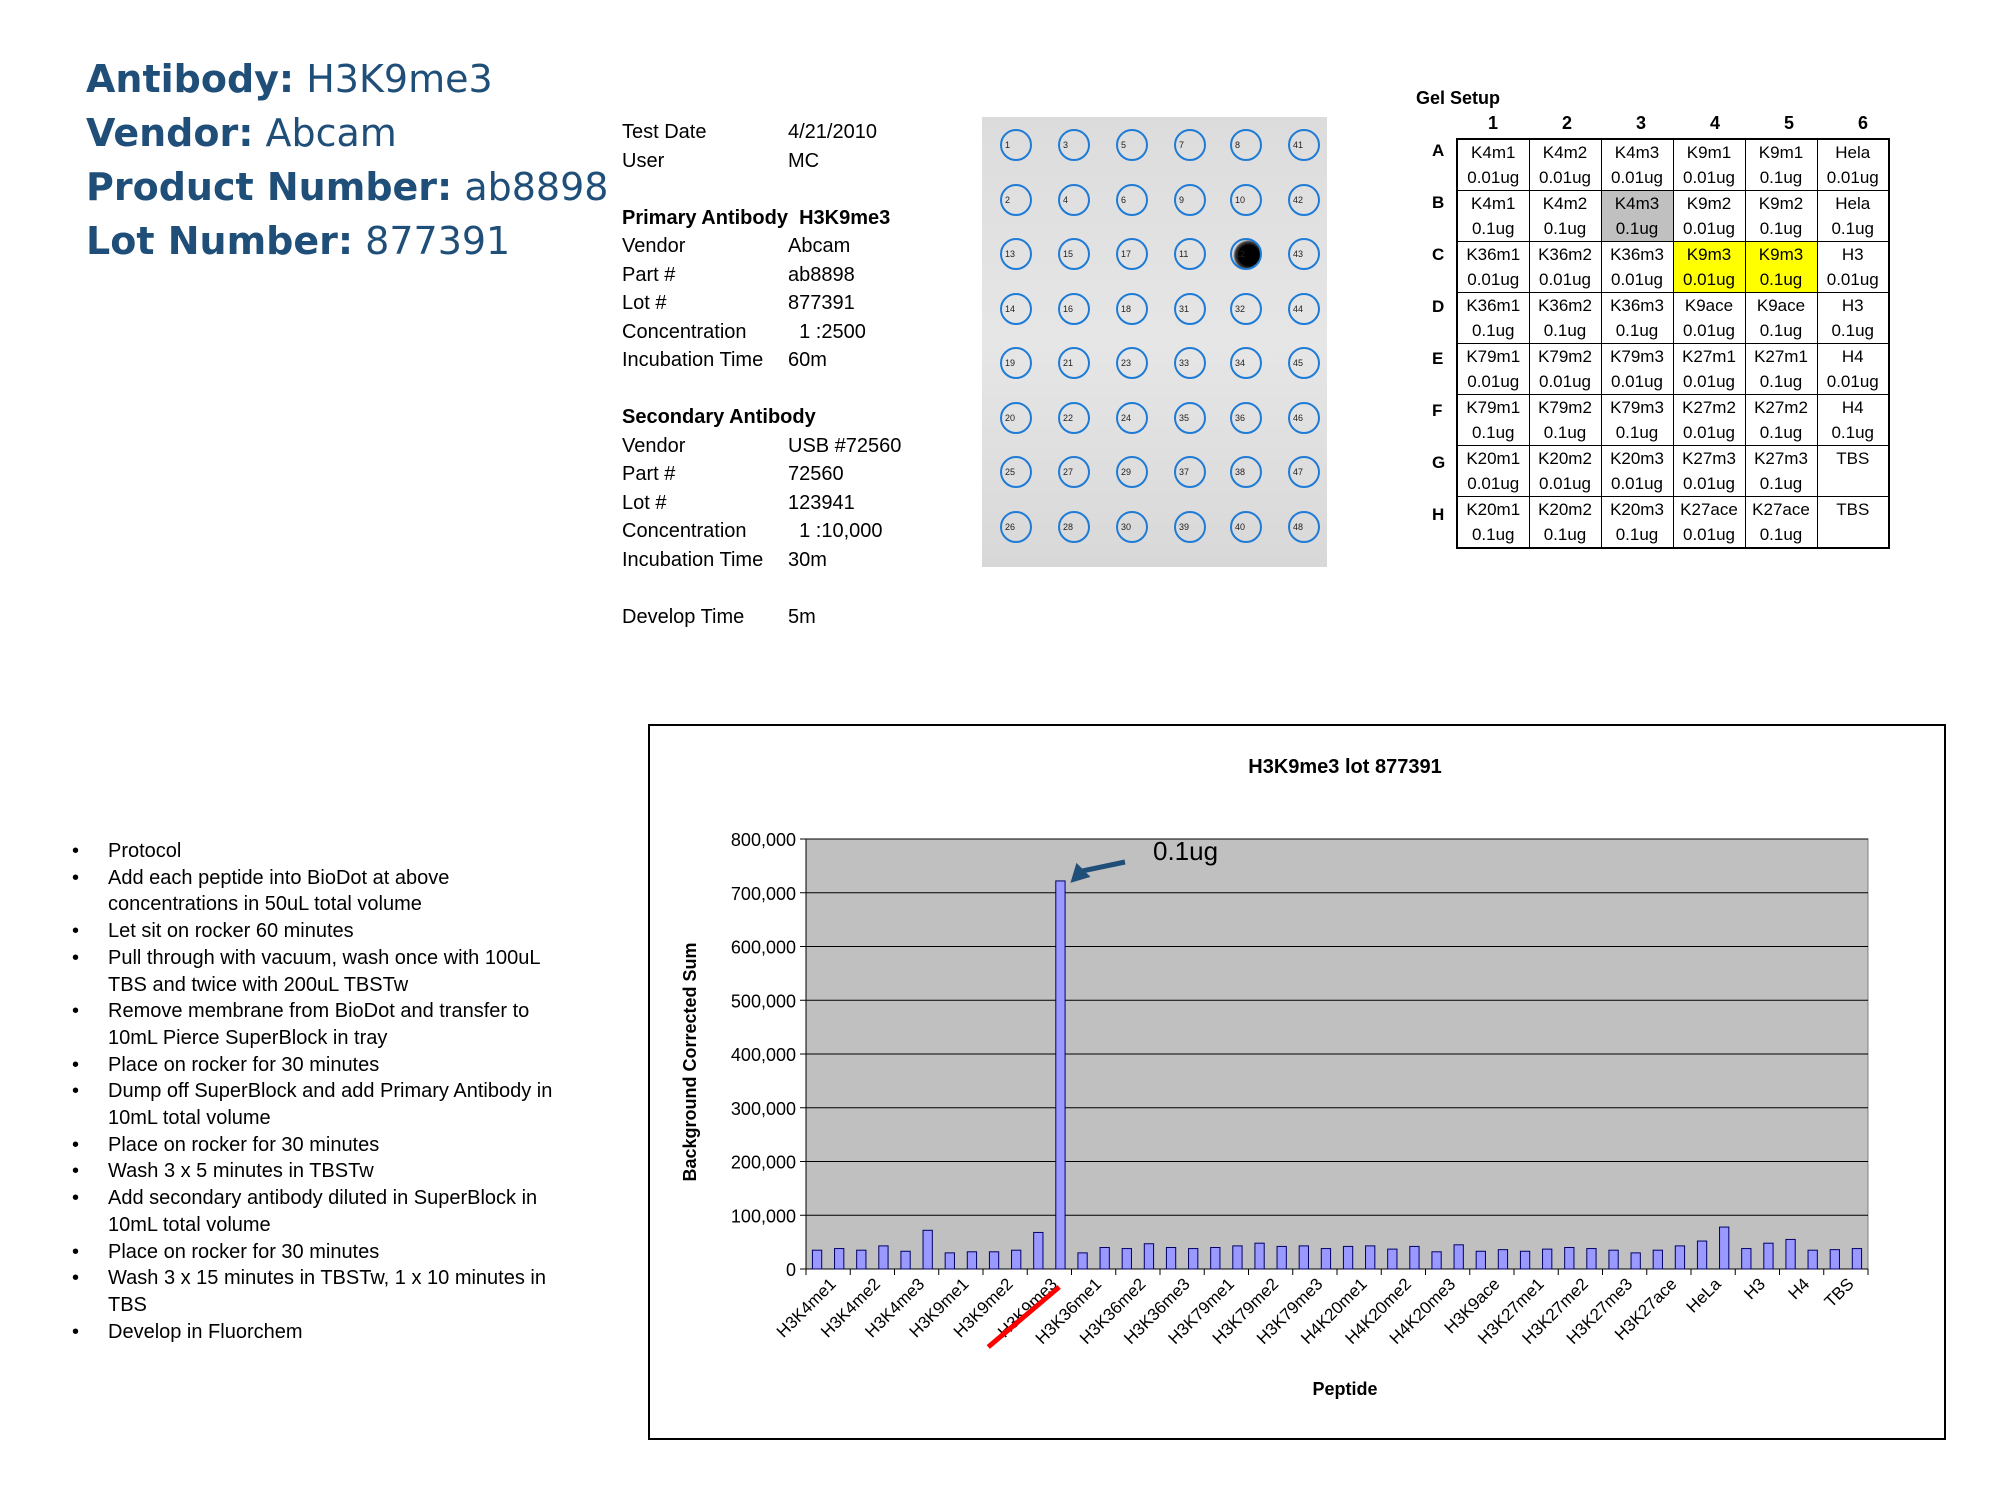  I want to click on x-tick-label: HeLa, so click(1704, 1295).